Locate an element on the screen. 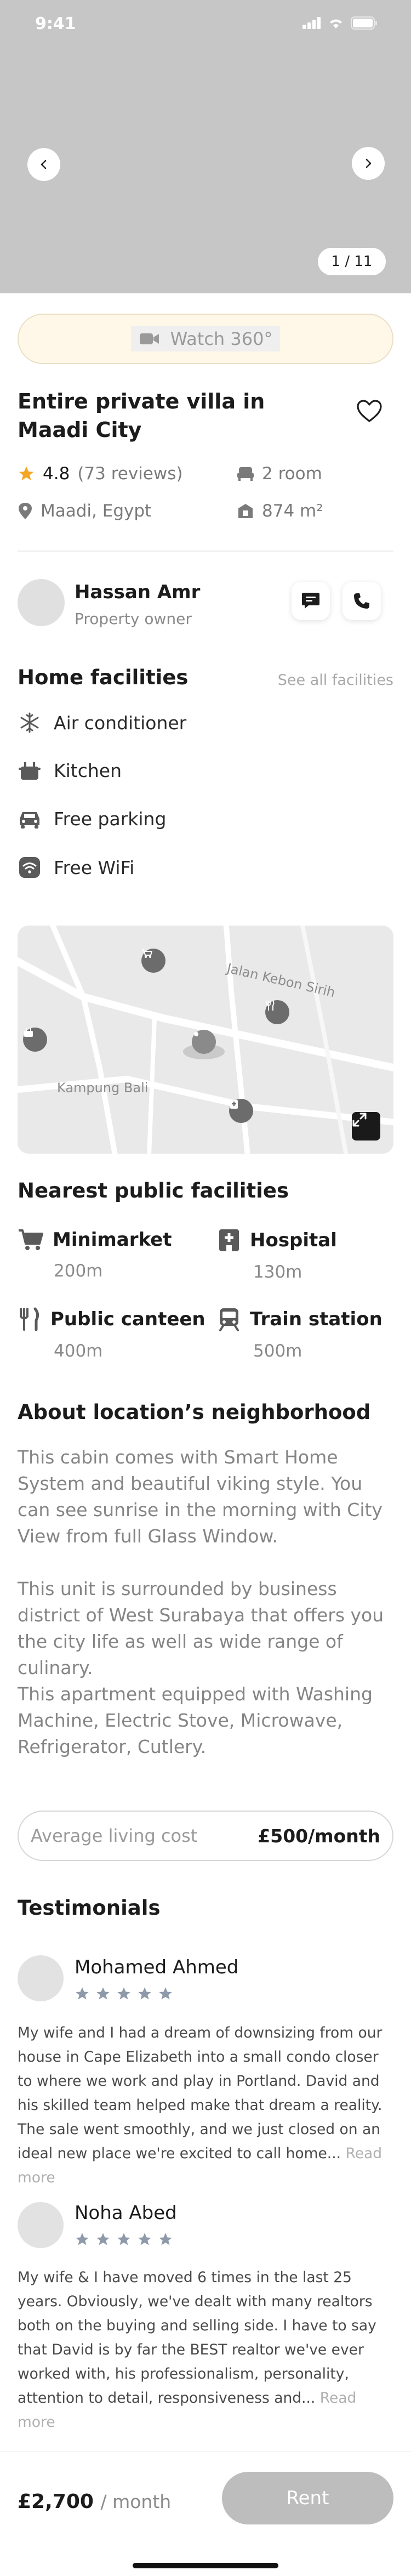  message-owner-button is located at coordinates (311, 601).